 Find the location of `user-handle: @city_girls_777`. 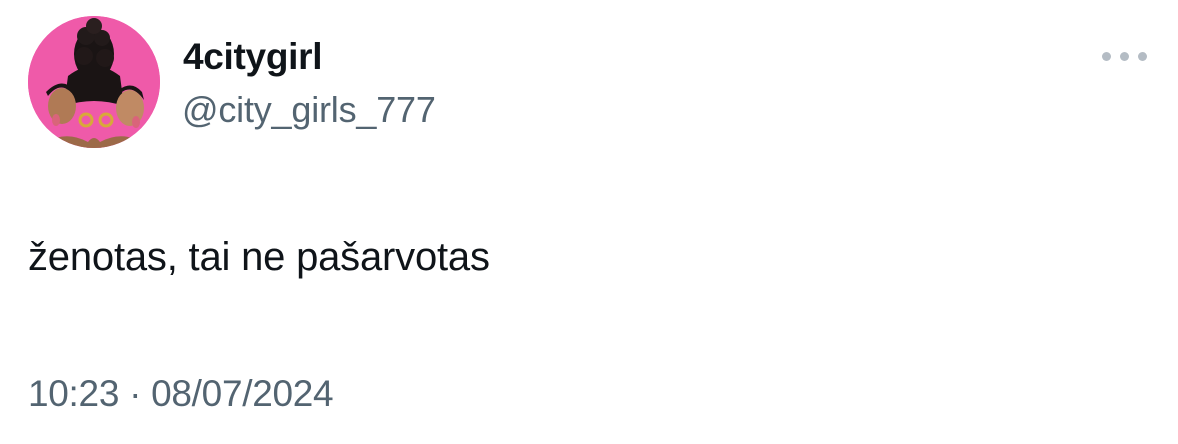

user-handle: @city_girls_777 is located at coordinates (309, 110).